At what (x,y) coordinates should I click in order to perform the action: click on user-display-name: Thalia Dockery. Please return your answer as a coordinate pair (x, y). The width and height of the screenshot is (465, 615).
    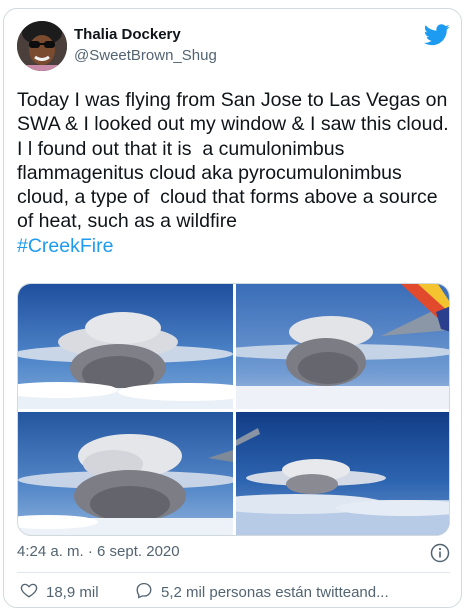
    Looking at the image, I should click on (127, 34).